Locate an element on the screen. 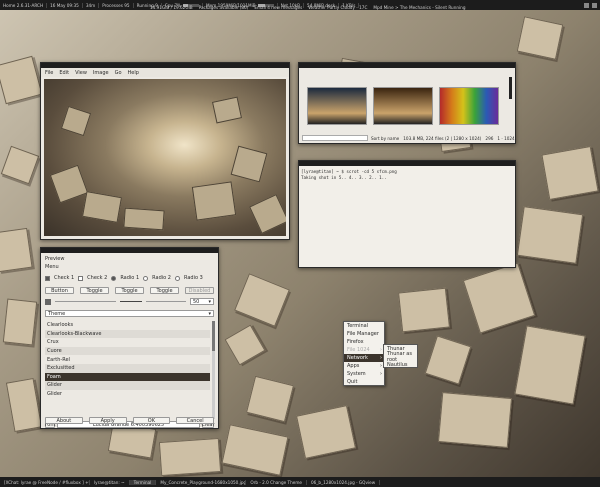 This screenshot has width=600, height=487. theme-list-item: Cuore is located at coordinates (127, 351).